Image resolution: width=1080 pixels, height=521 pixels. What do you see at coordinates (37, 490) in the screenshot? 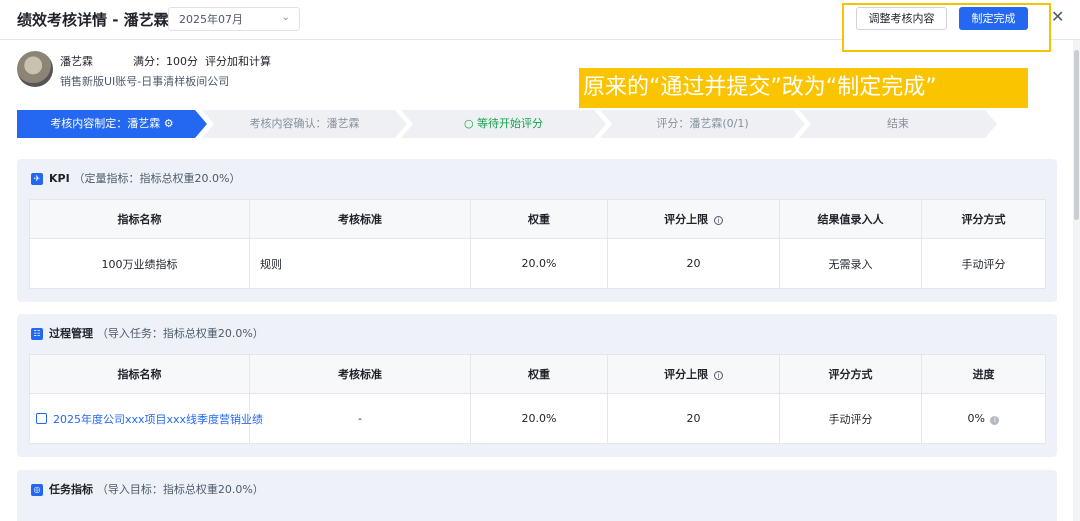
I see `task-section-icon: ◎` at bounding box center [37, 490].